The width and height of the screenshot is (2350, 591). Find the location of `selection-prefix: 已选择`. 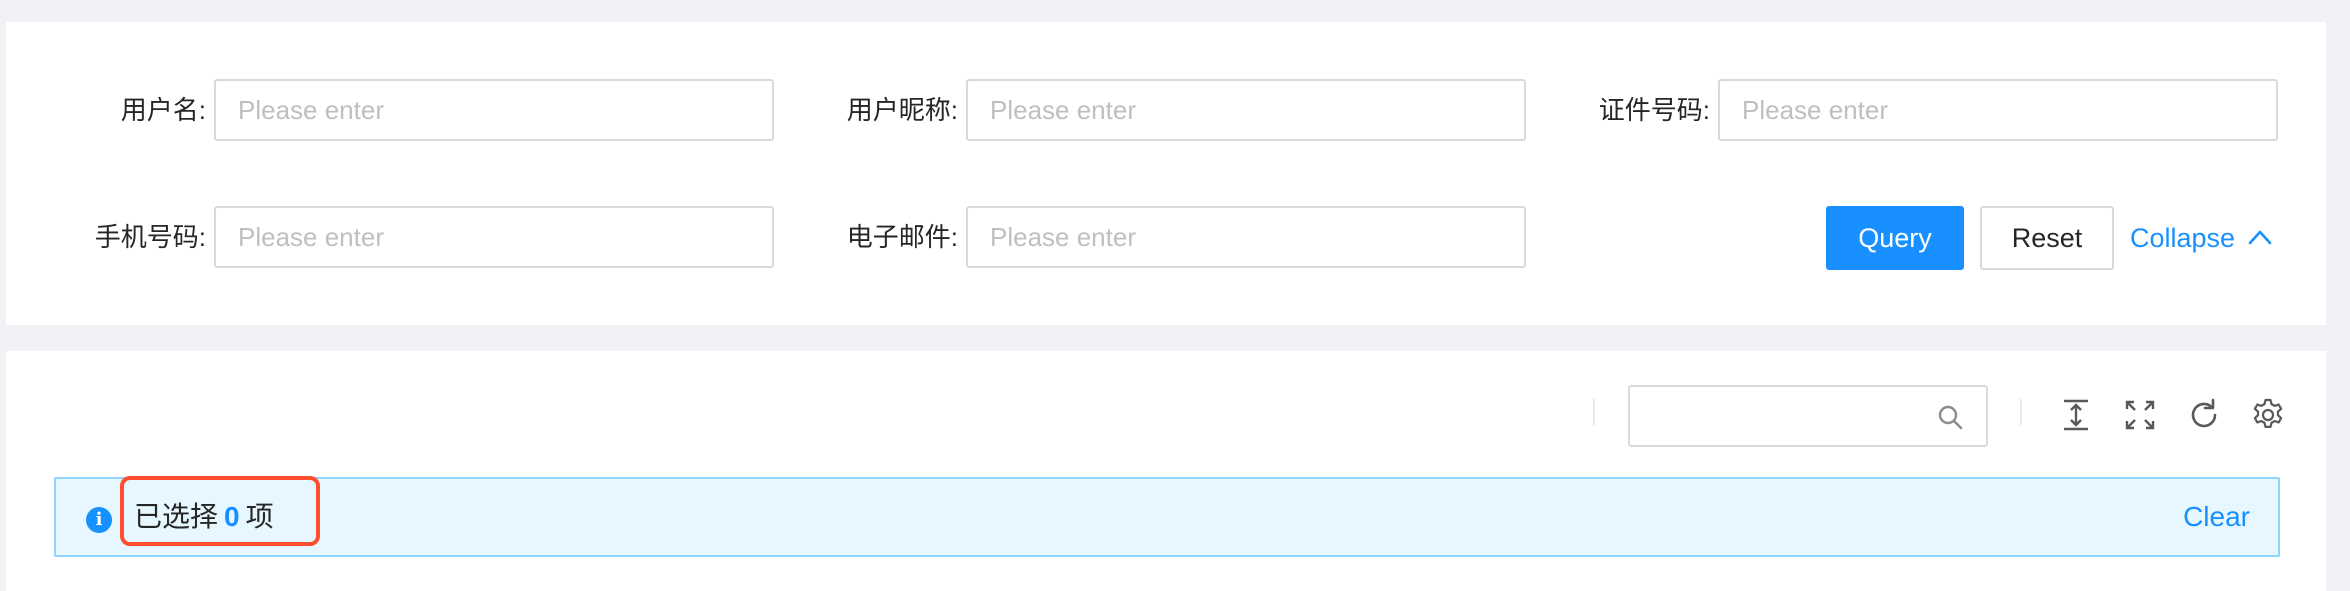

selection-prefix: 已选择 is located at coordinates (176, 516).